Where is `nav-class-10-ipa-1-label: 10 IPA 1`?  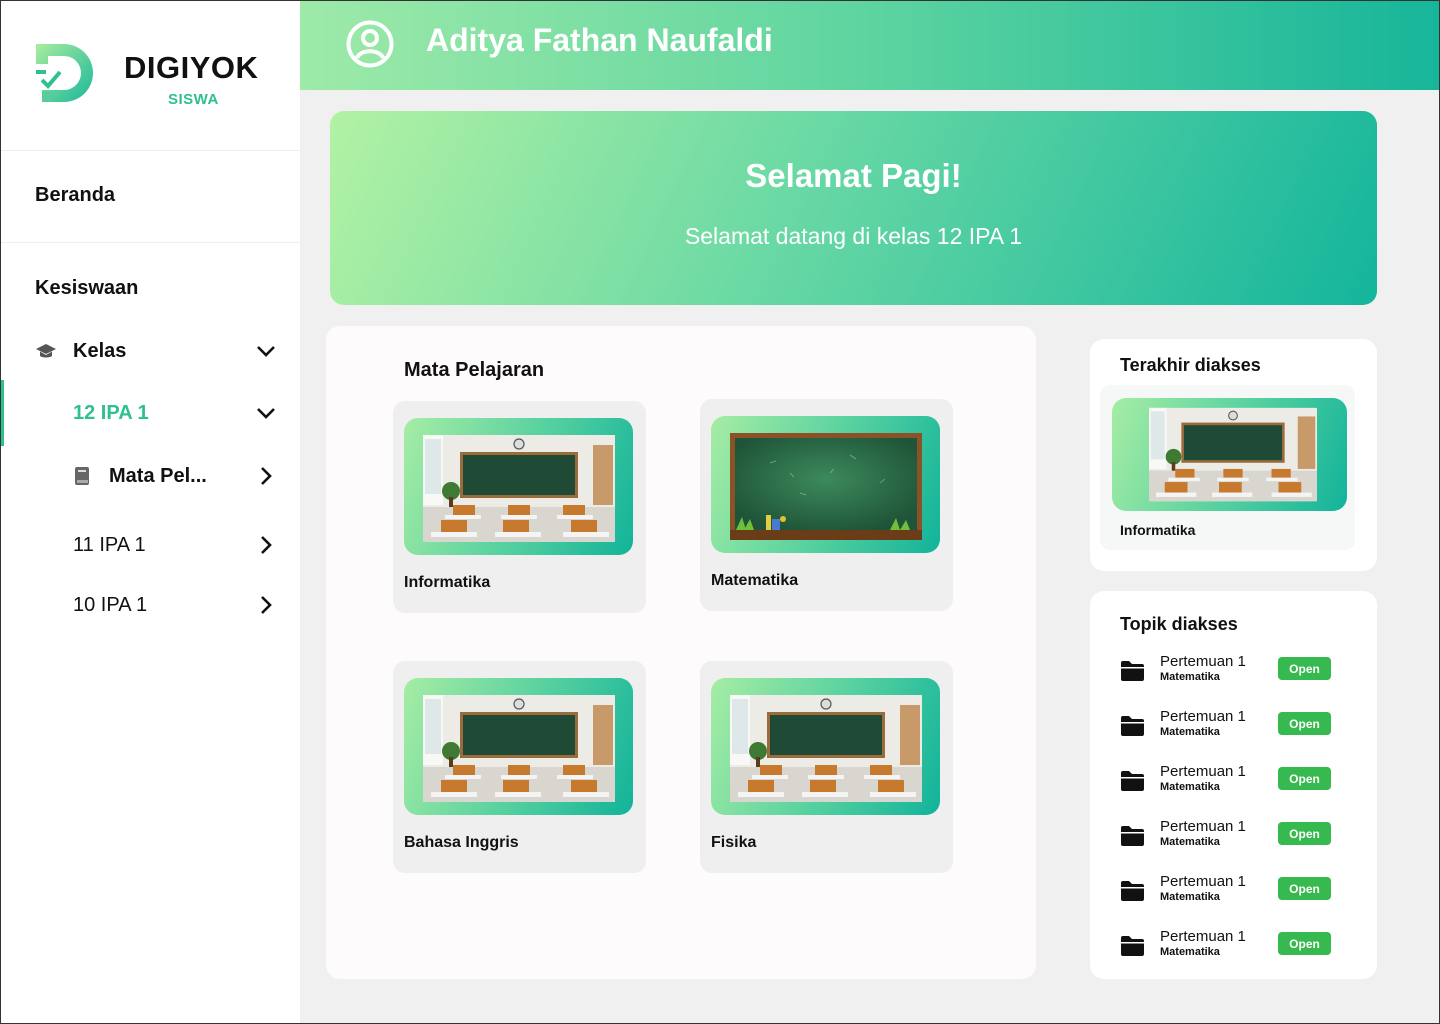
nav-class-10-ipa-1-label: 10 IPA 1 is located at coordinates (110, 604).